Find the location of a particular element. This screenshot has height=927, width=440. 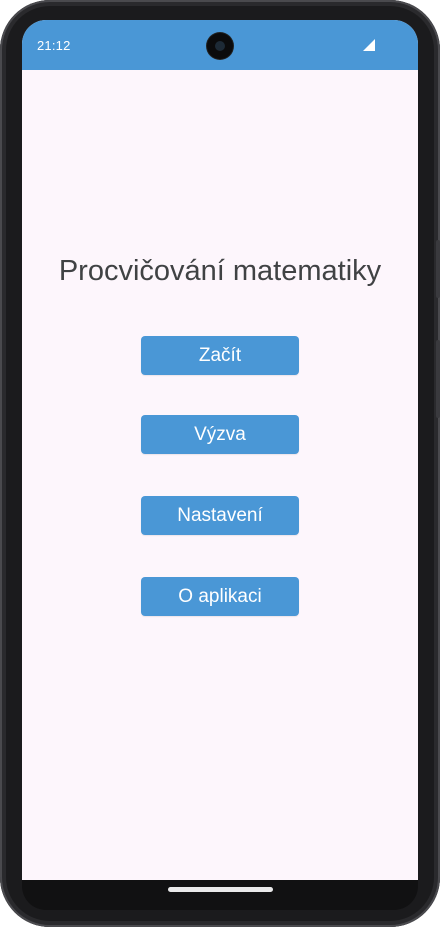

power-button is located at coordinates (438, 269).